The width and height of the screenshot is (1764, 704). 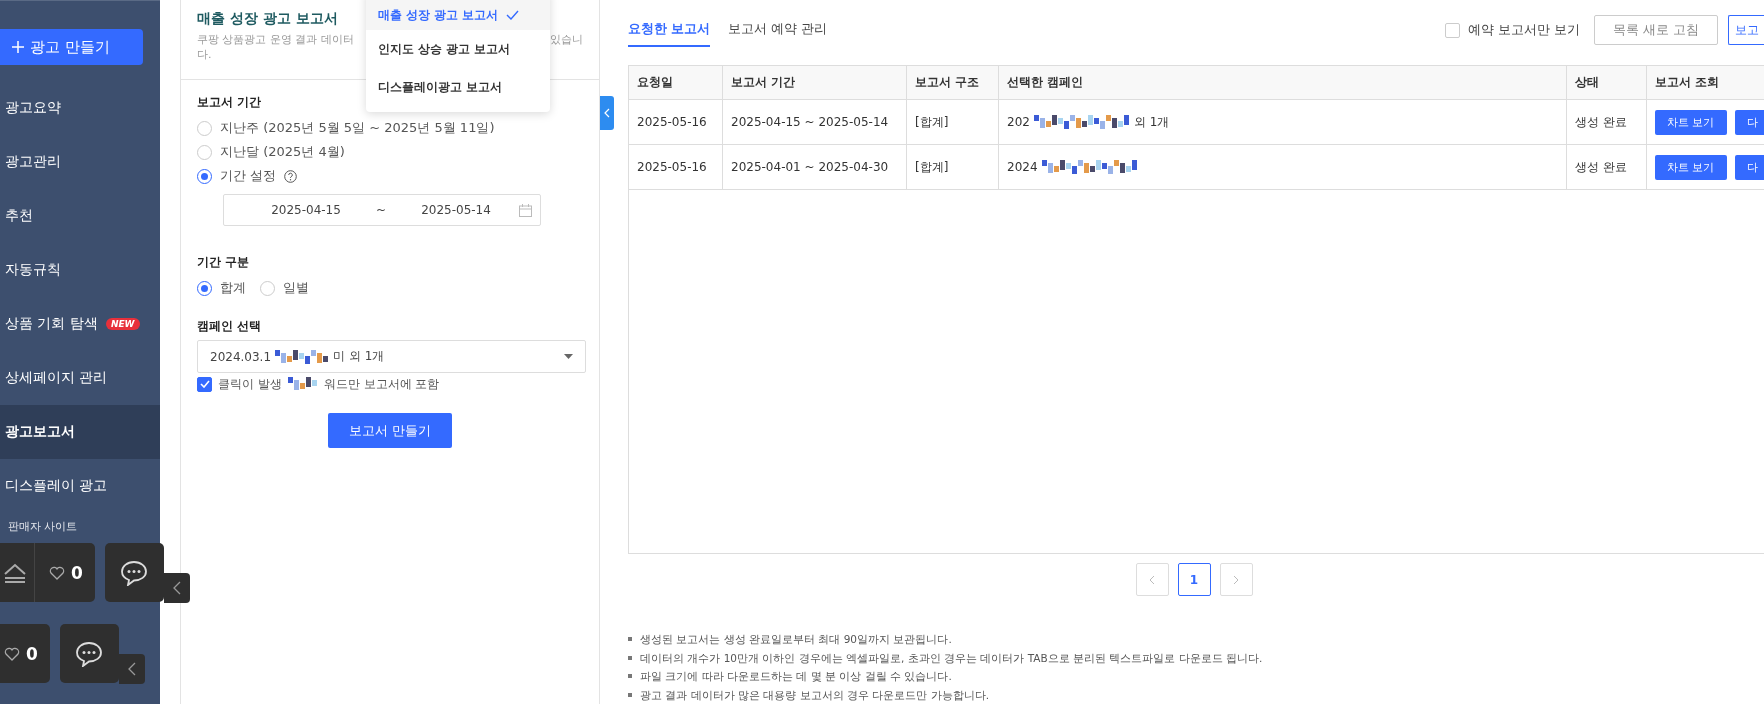 What do you see at coordinates (80, 216) in the screenshot?
I see `sidebar-item: 추천` at bounding box center [80, 216].